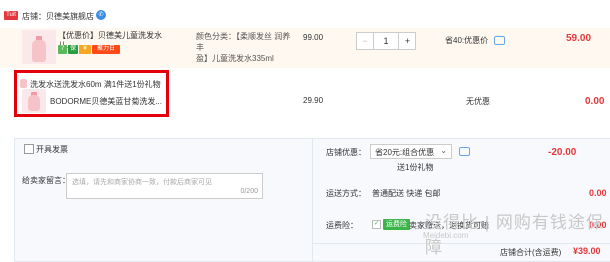  What do you see at coordinates (407, 41) in the screenshot?
I see `qty-plus-button: +` at bounding box center [407, 41].